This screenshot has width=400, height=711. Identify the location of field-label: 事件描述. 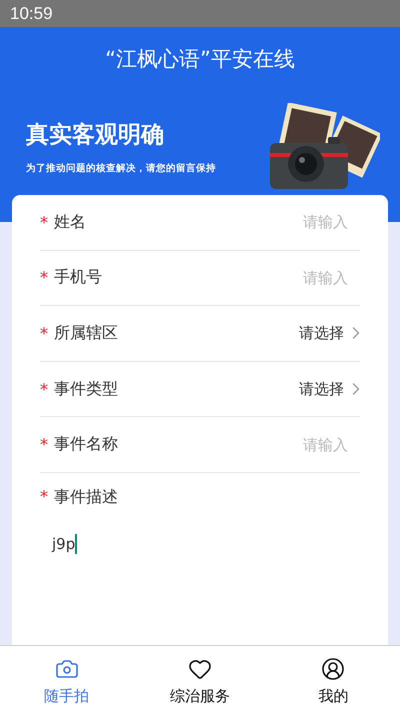
(86, 497).